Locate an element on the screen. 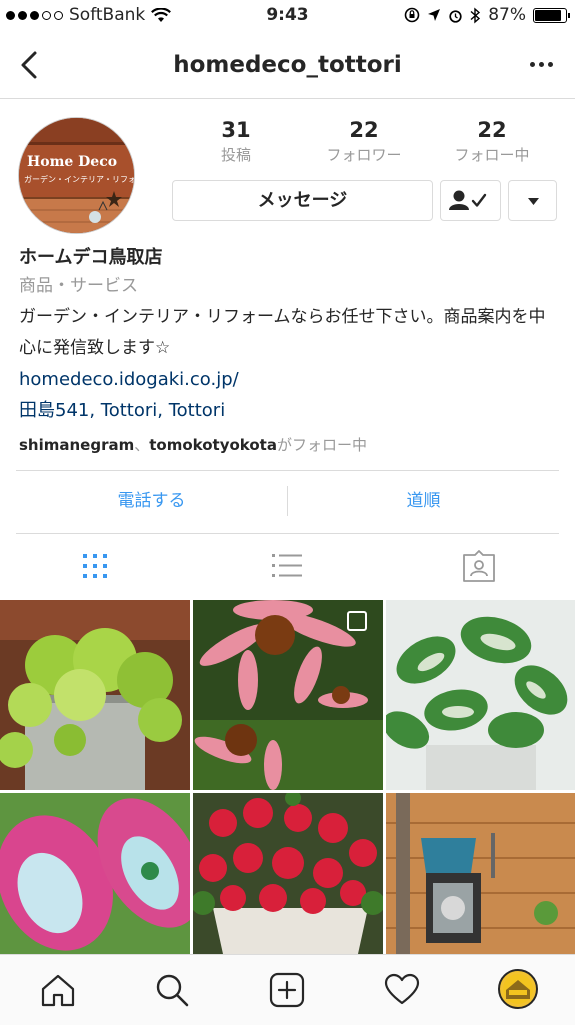  followed-by-user-2: tomokotyokota is located at coordinates (213, 445).